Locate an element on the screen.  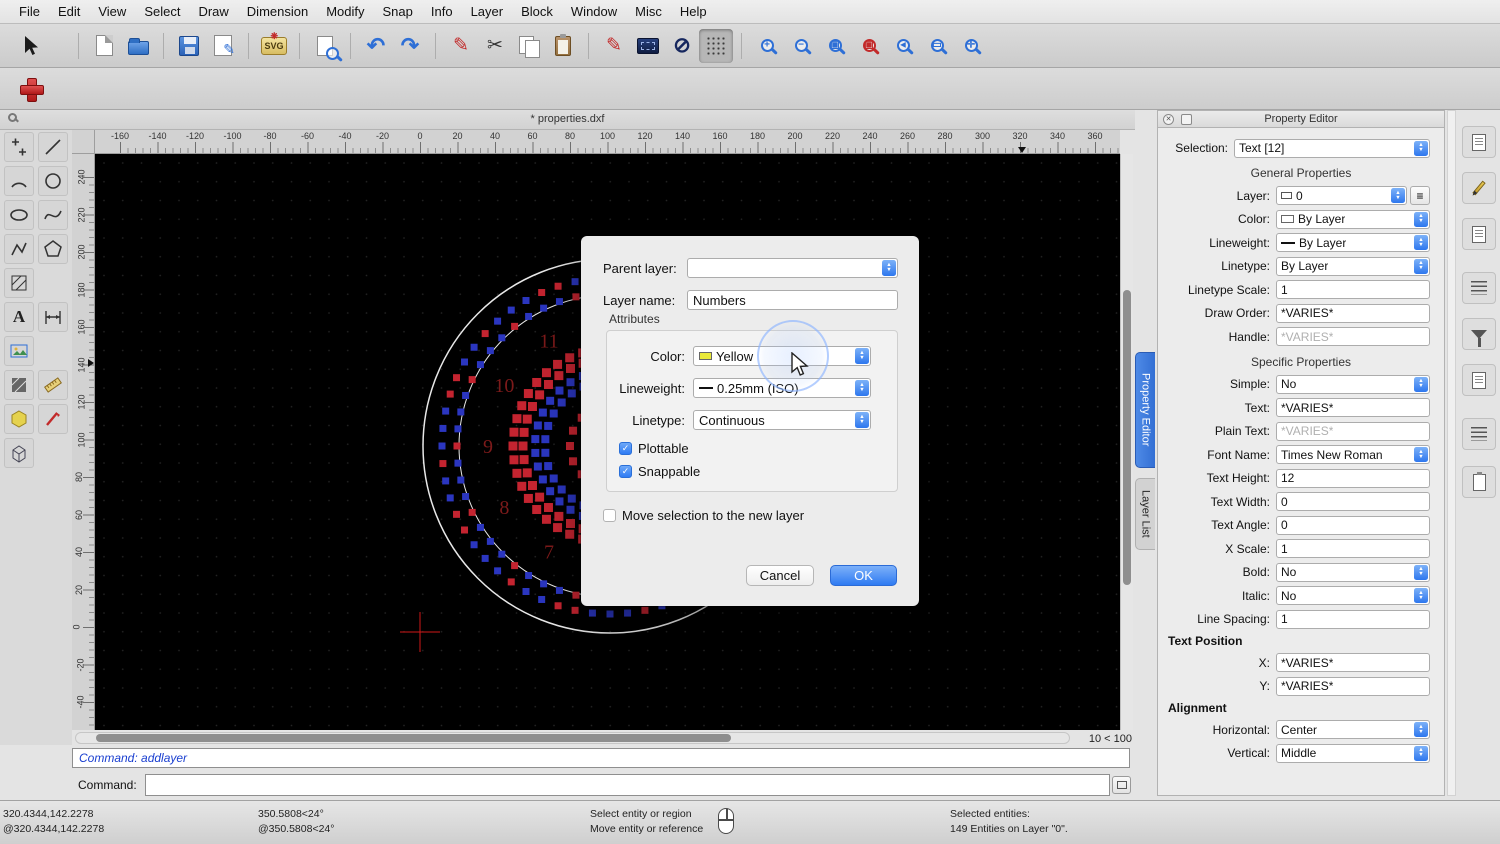
line-spacing-input: 1 is located at coordinates (1353, 619).